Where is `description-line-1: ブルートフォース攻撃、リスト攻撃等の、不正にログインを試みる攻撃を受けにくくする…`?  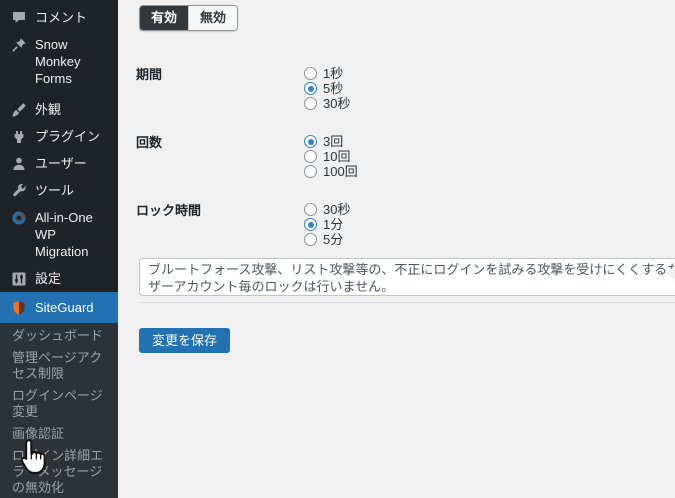 description-line-1: ブルートフォース攻撃、リスト攻撃等の、不正にログインを試みる攻撃を受けにくくする… is located at coordinates (411, 269).